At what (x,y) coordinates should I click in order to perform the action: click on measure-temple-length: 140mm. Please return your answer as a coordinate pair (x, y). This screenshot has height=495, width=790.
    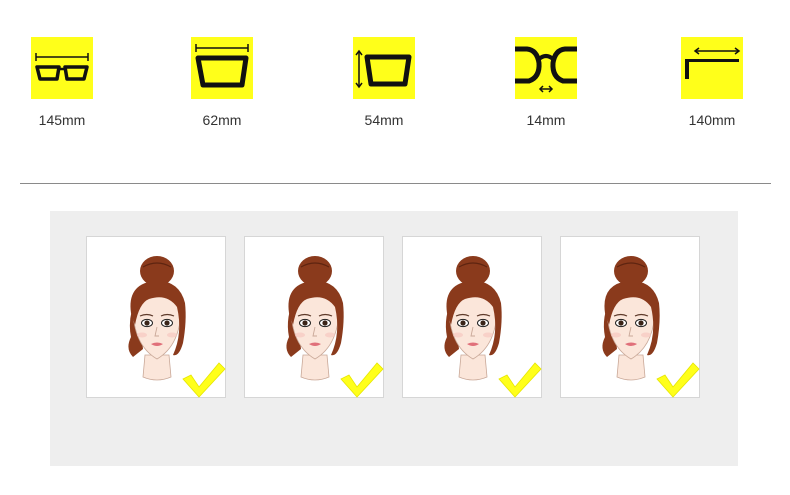
    Looking at the image, I should click on (712, 82).